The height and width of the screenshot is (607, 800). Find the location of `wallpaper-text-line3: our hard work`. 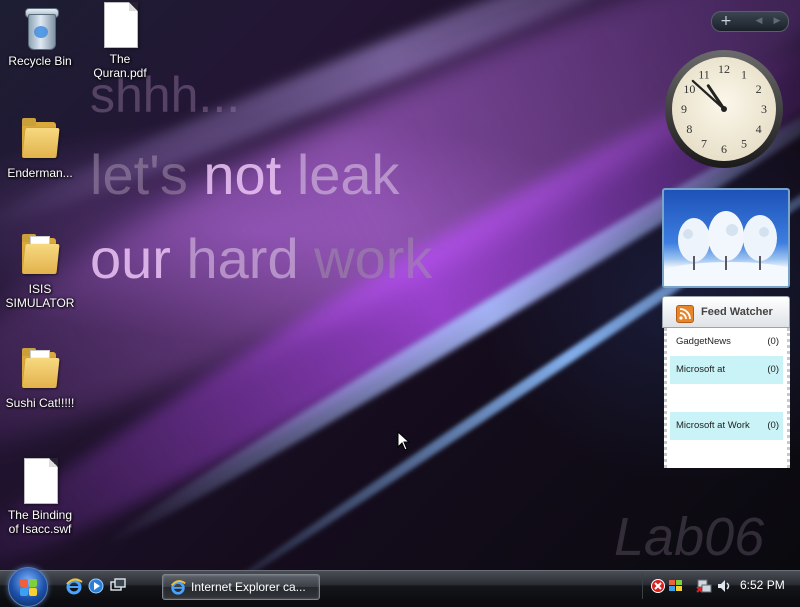

wallpaper-text-line3: our hard work is located at coordinates (261, 258).